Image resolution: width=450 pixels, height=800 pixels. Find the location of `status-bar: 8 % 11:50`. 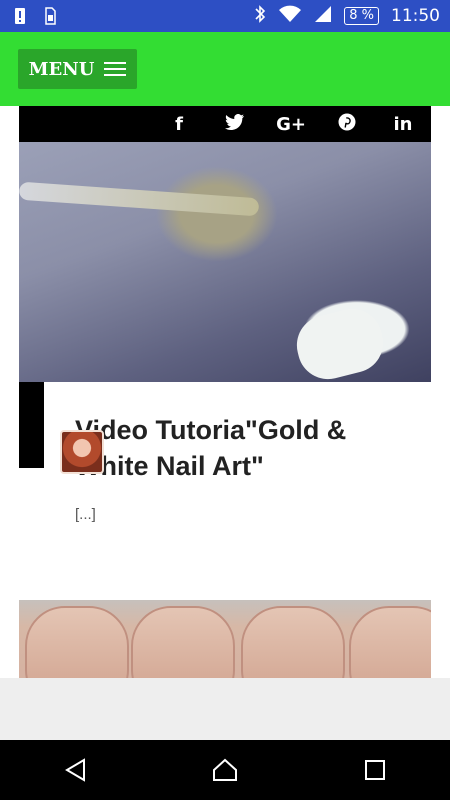

status-bar: 8 % 11:50 is located at coordinates (225, 16).